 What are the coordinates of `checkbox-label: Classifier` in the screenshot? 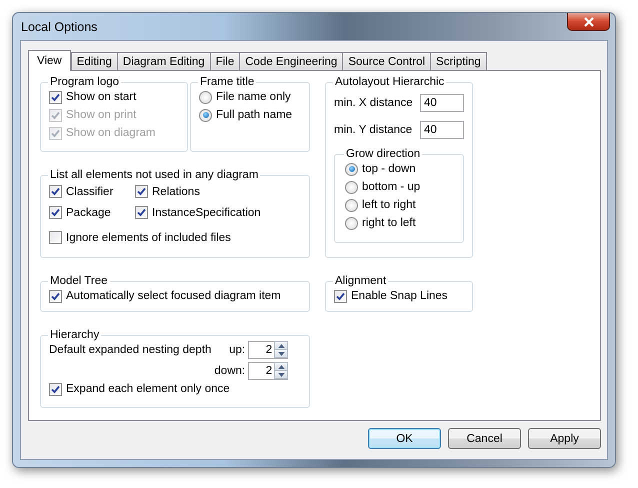 It's located at (90, 192).